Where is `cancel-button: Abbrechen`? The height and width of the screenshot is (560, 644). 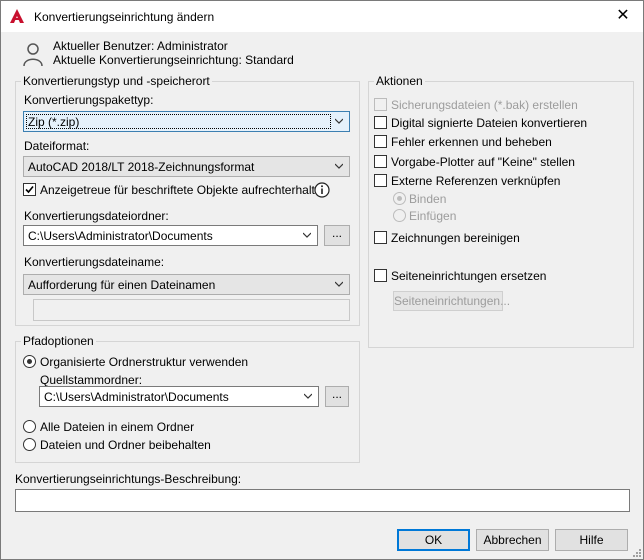 cancel-button: Abbrechen is located at coordinates (512, 540).